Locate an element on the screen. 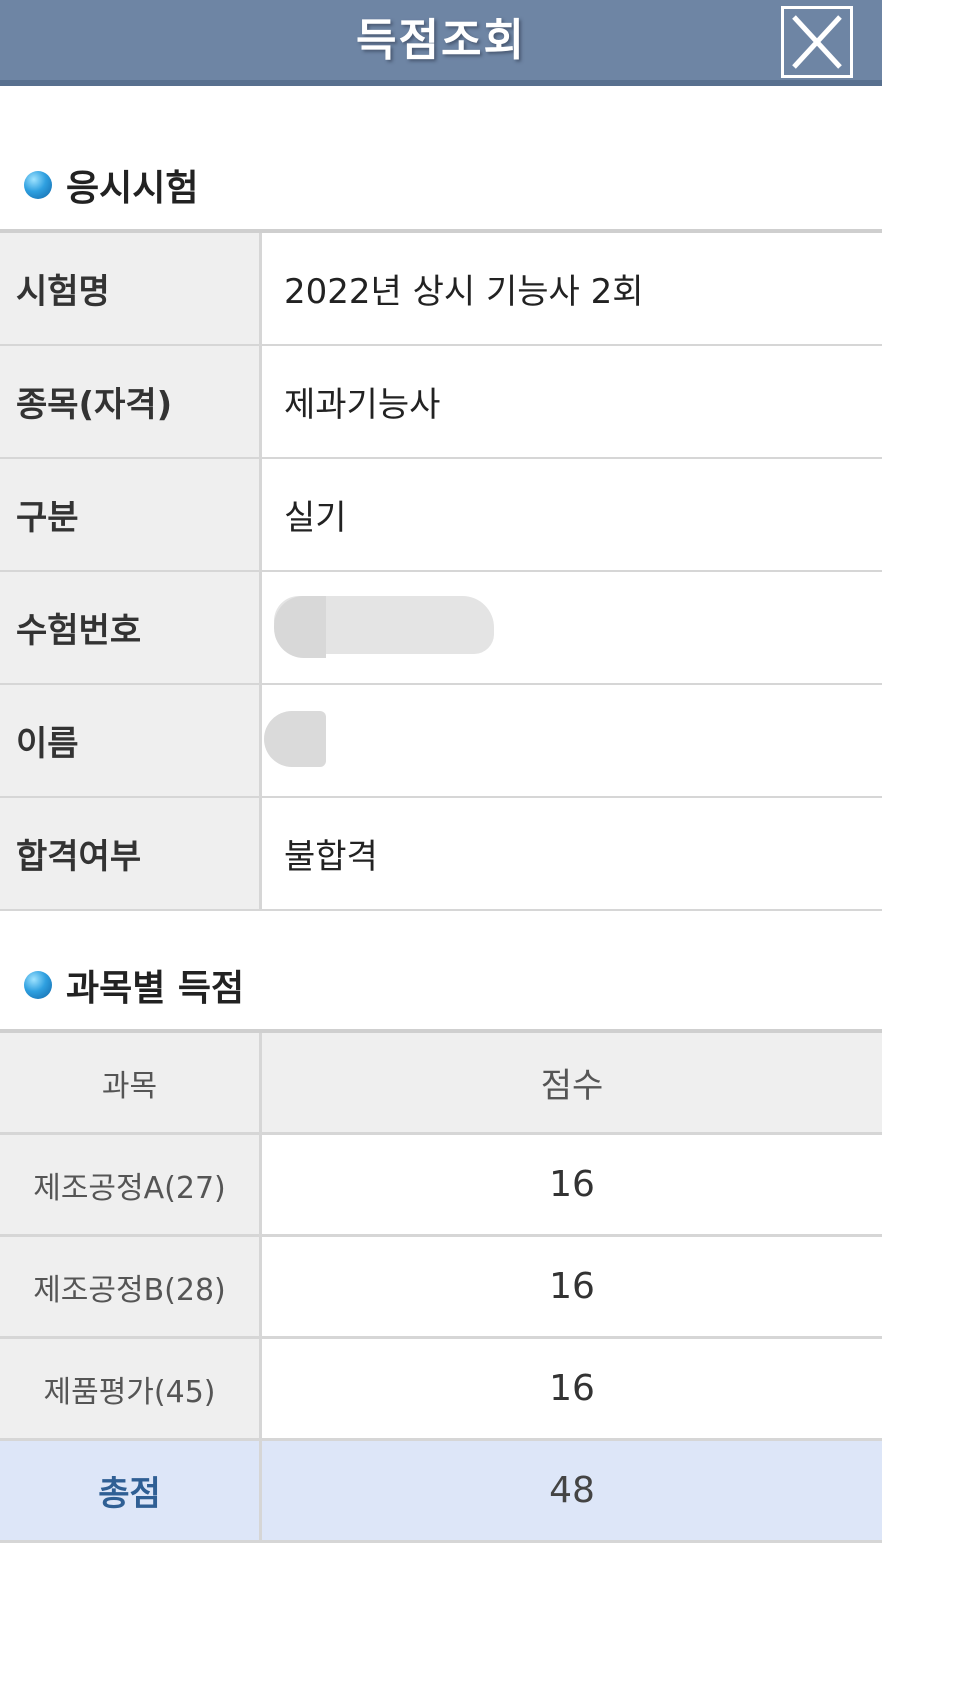 The height and width of the screenshot is (1708, 961). subject-cell: 제조공정B(28) is located at coordinates (131, 1286).